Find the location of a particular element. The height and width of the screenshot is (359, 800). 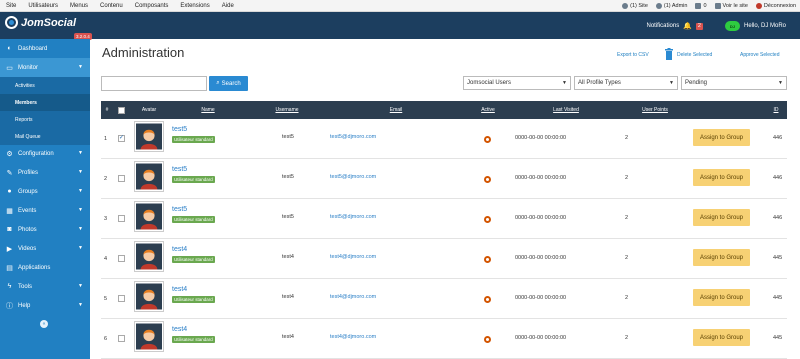

menu-components: Composants is located at coordinates (152, 6).